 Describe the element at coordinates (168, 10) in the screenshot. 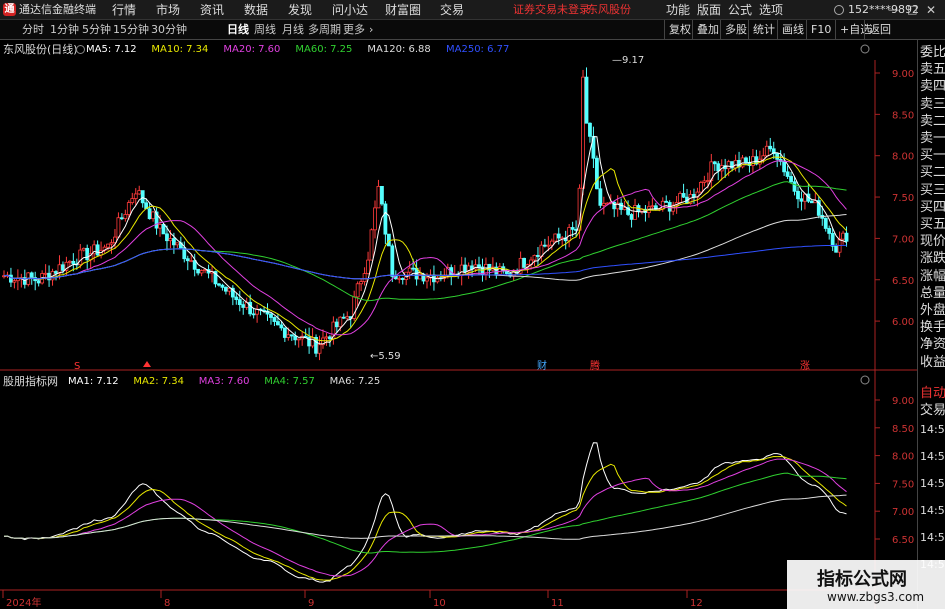

I see `nav-1: 市场` at that location.